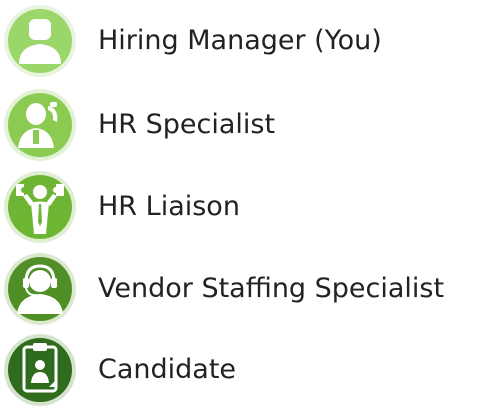  What do you see at coordinates (40, 41) in the screenshot?
I see `hiring-manager-icon` at bounding box center [40, 41].